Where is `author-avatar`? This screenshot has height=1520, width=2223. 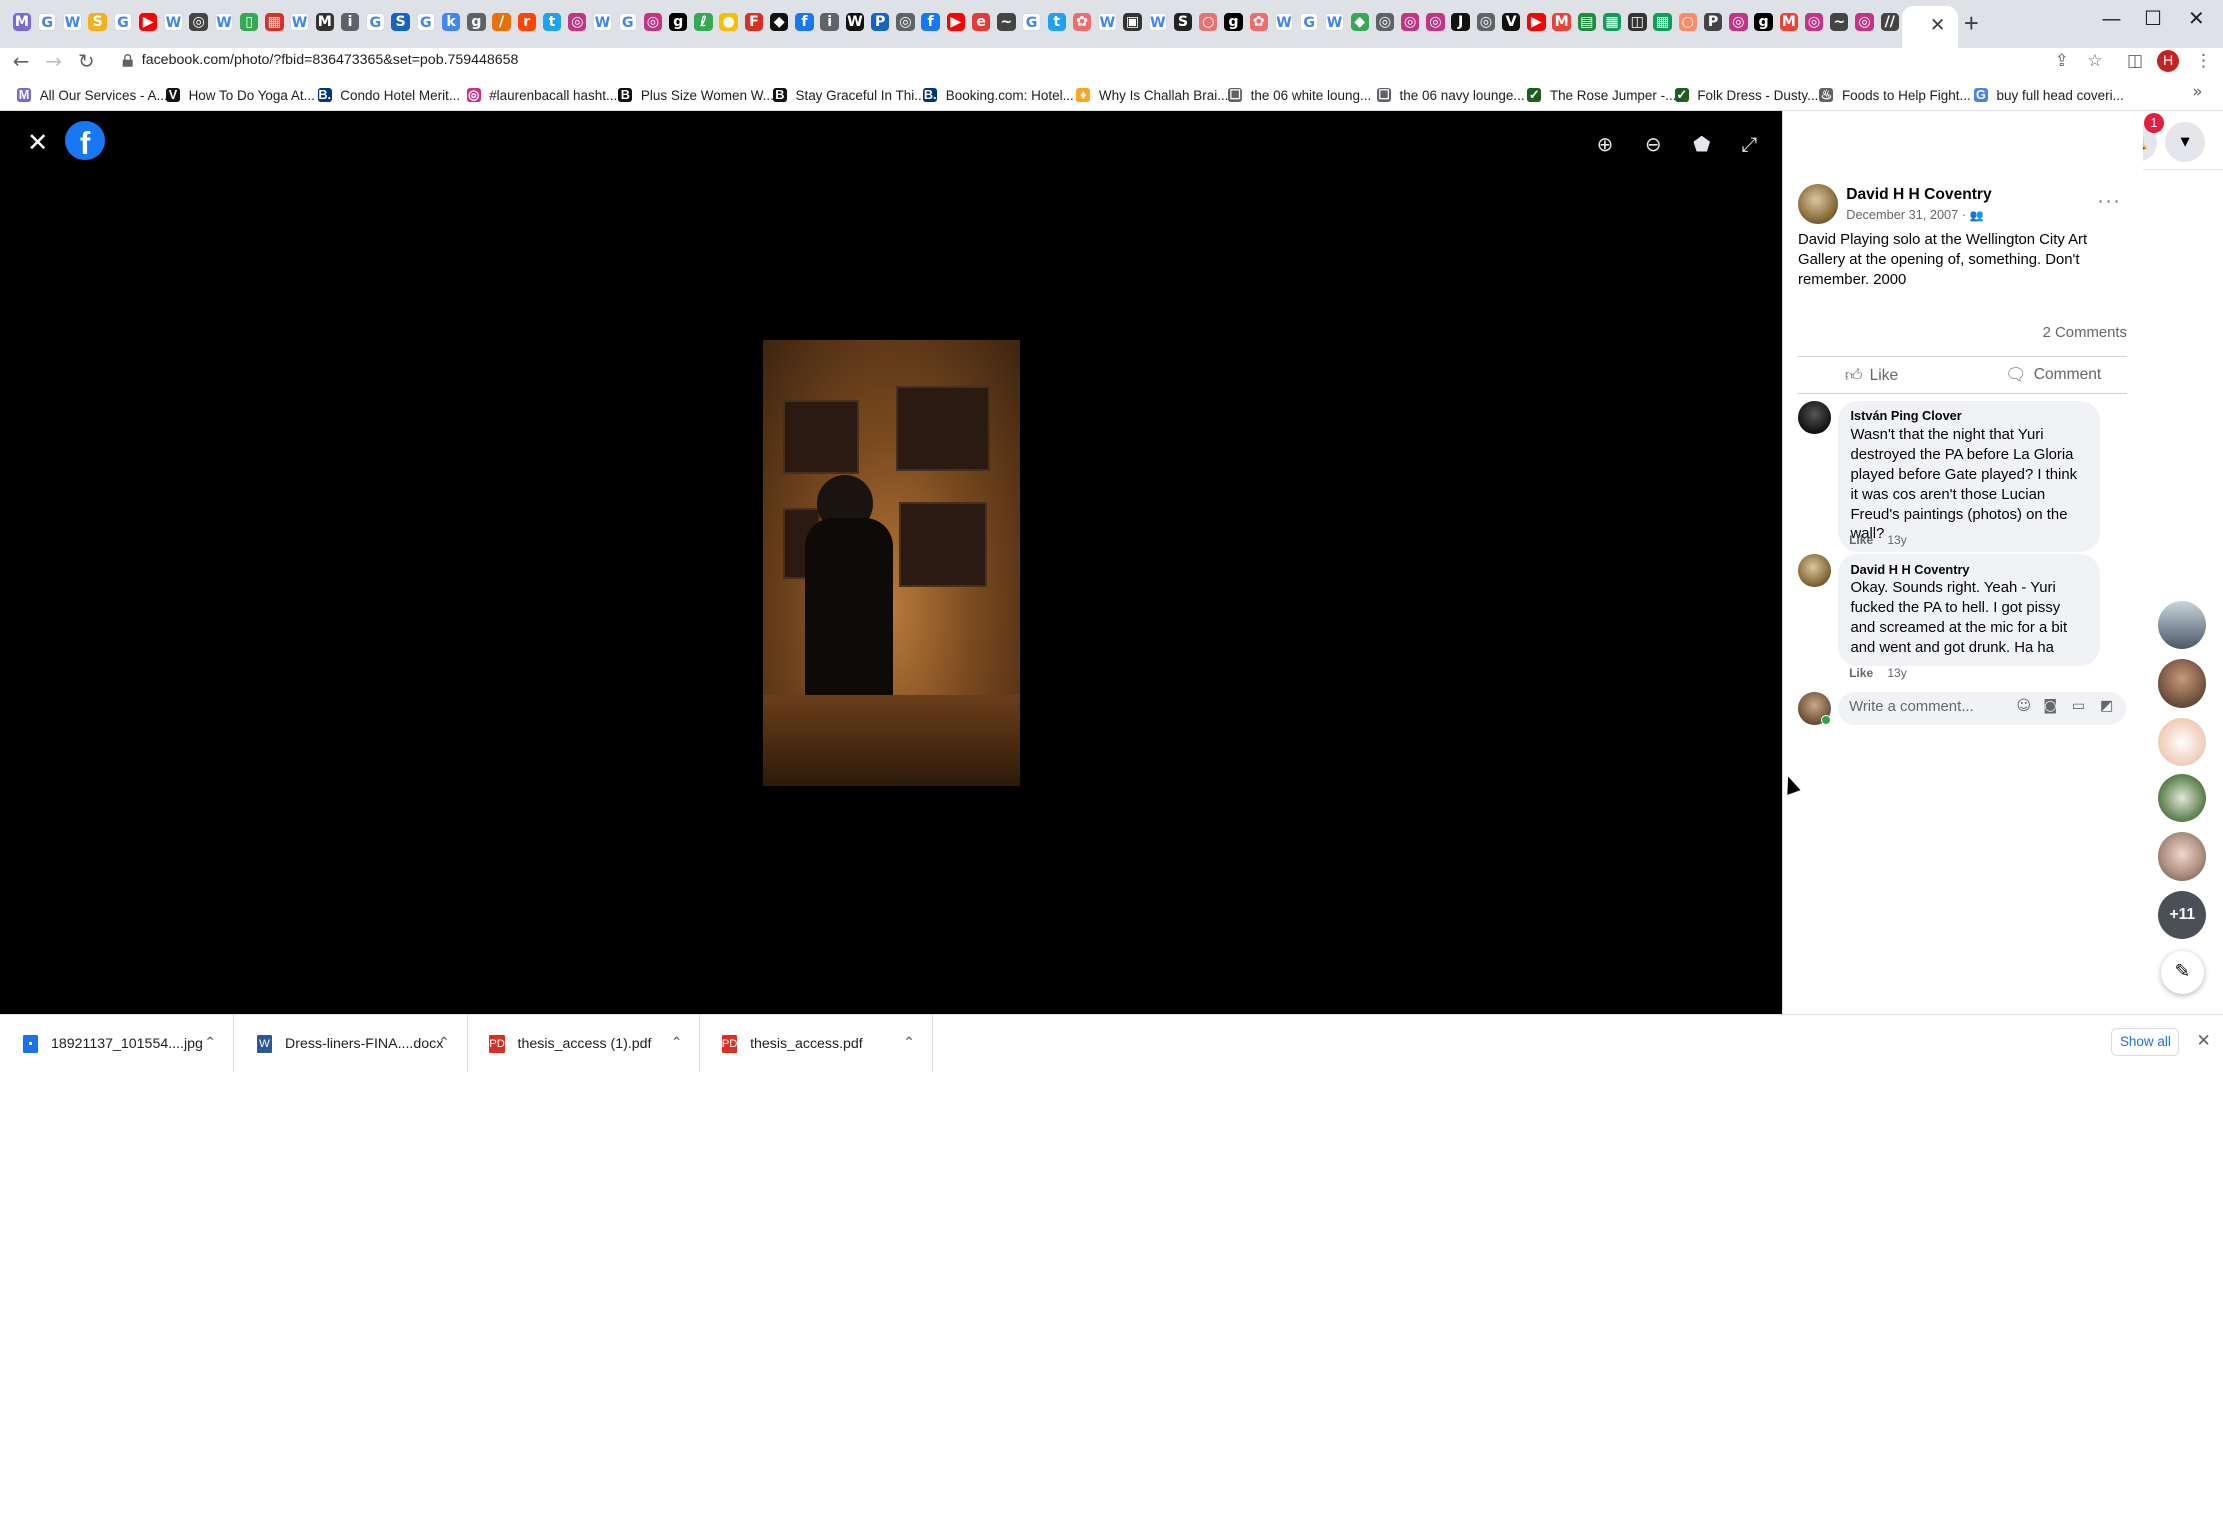
author-avatar is located at coordinates (1818, 204).